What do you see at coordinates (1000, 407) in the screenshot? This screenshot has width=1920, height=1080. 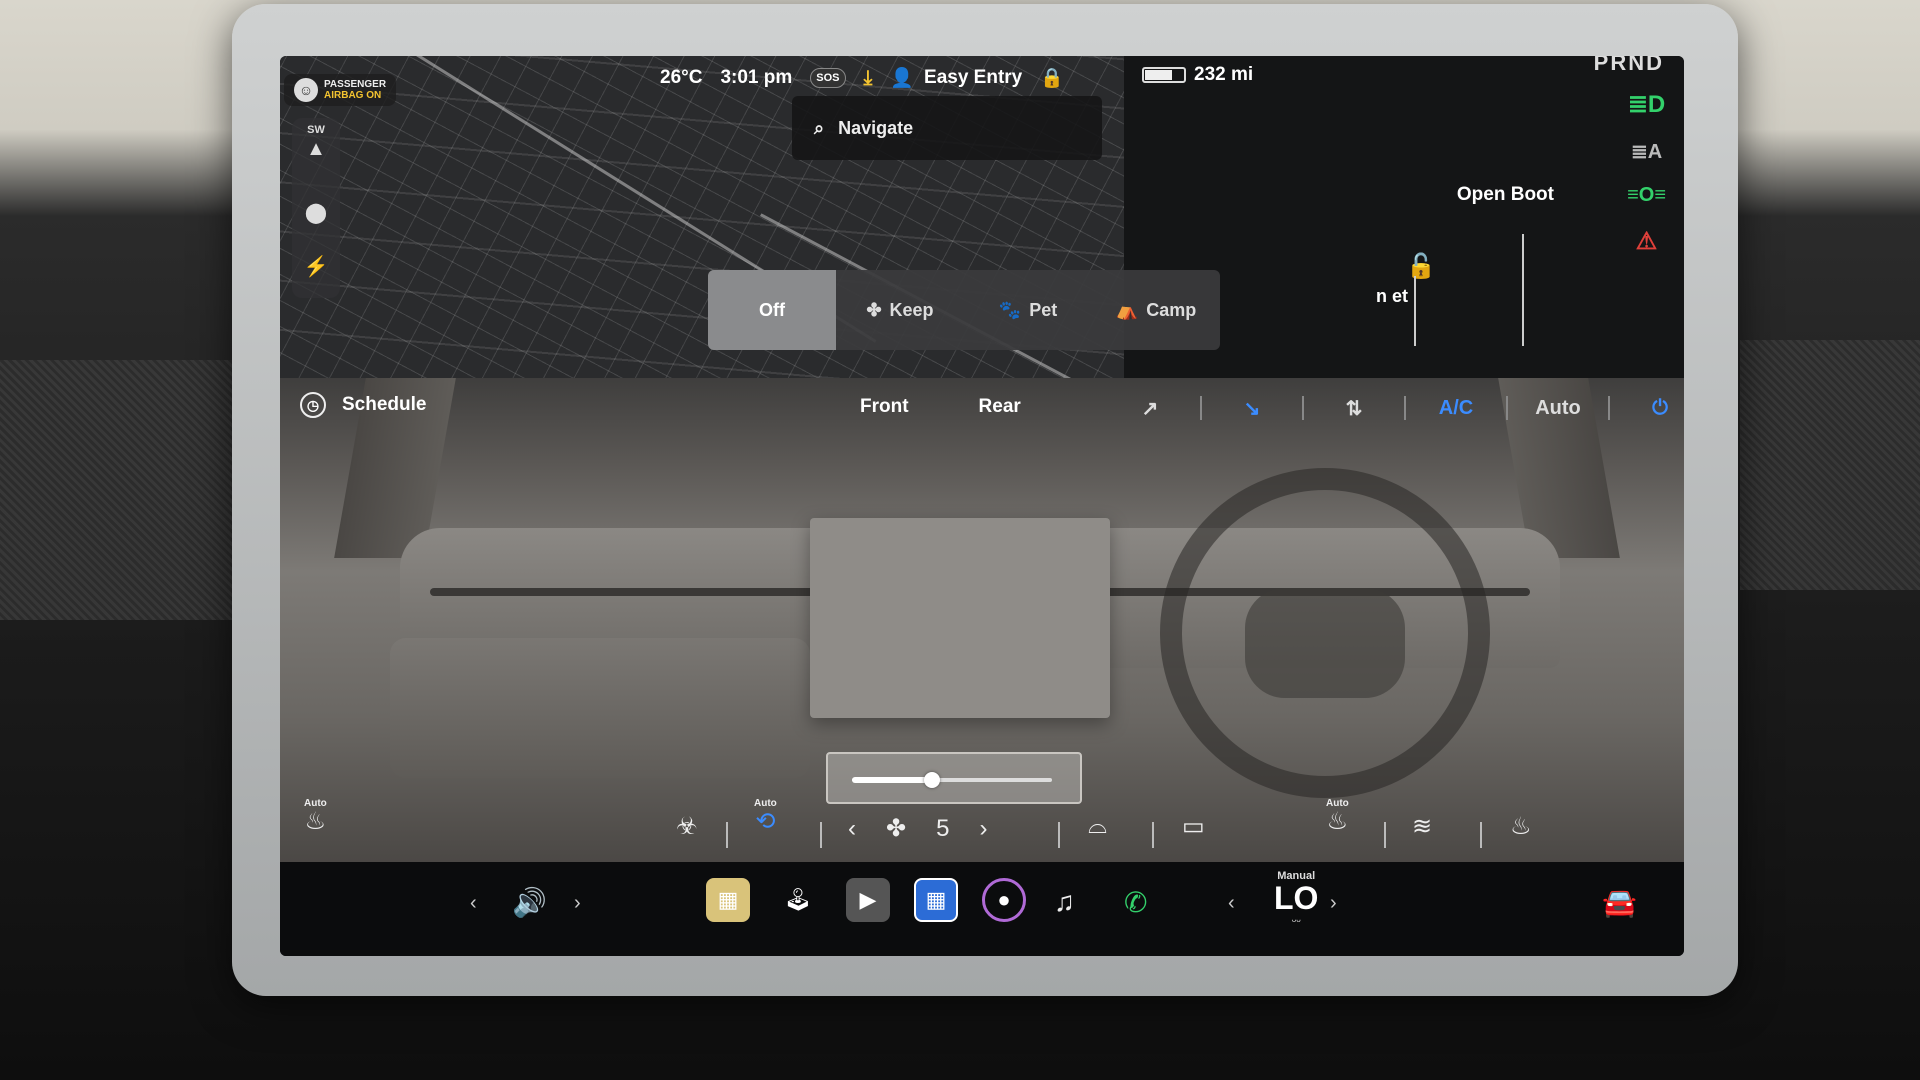 I see `tab-rear: Rear` at bounding box center [1000, 407].